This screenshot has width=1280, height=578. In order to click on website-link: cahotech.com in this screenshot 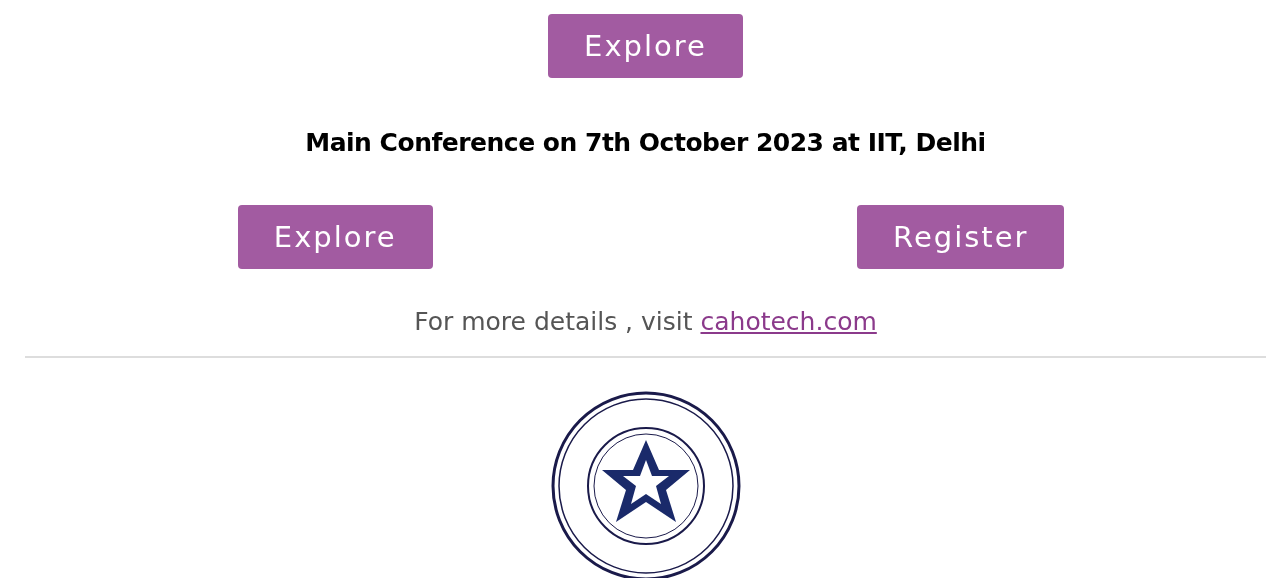, I will do `click(788, 321)`.